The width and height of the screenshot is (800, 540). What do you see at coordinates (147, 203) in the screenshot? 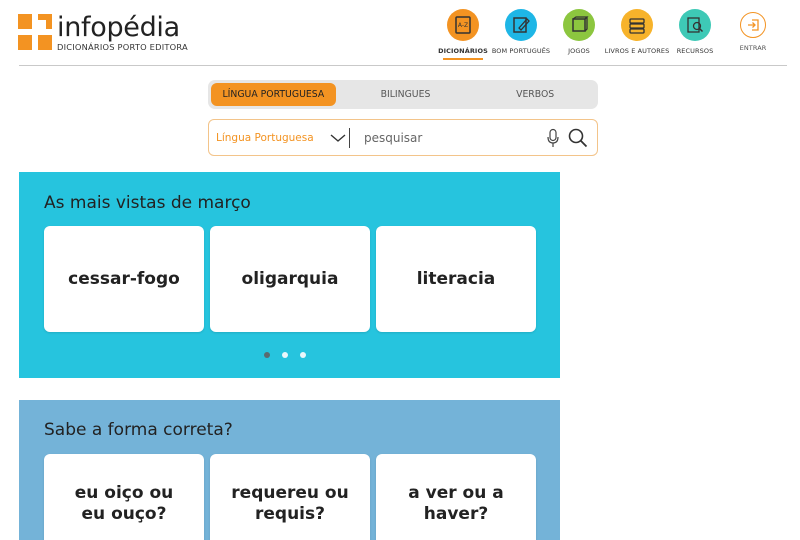
I see `most-viewed-title: As mais vistas de março` at bounding box center [147, 203].